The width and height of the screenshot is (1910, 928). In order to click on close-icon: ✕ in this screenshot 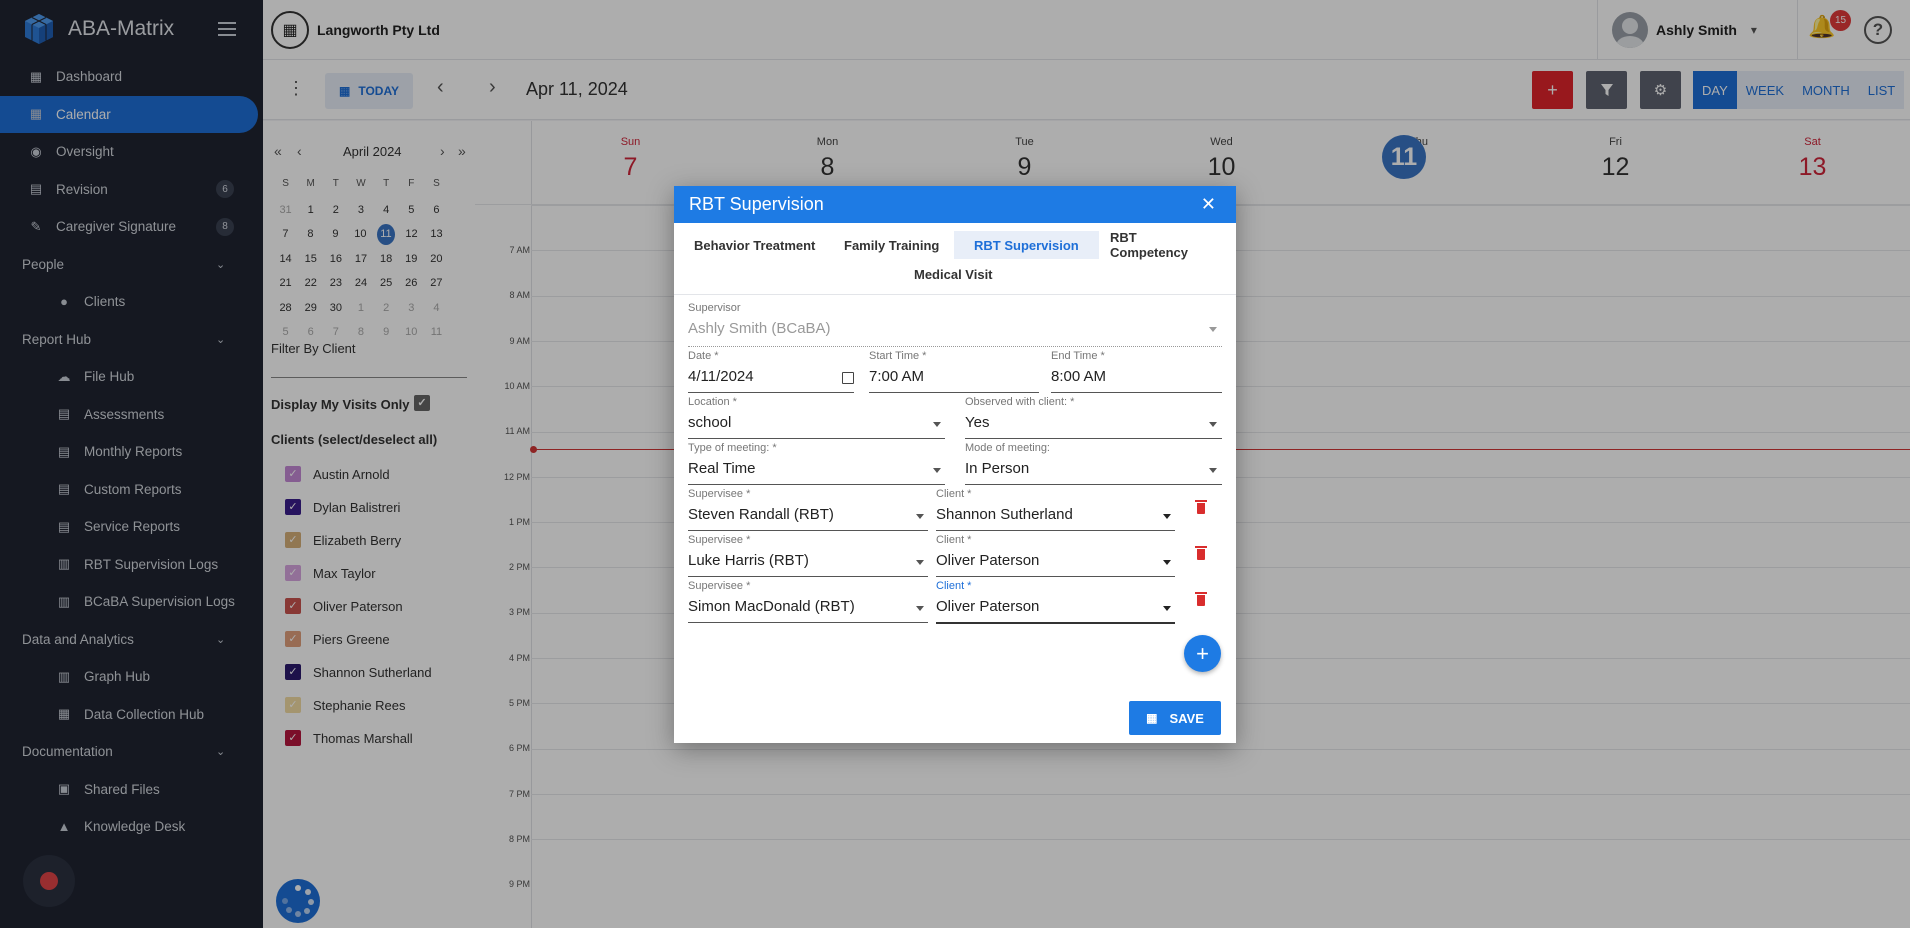, I will do `click(1208, 204)`.